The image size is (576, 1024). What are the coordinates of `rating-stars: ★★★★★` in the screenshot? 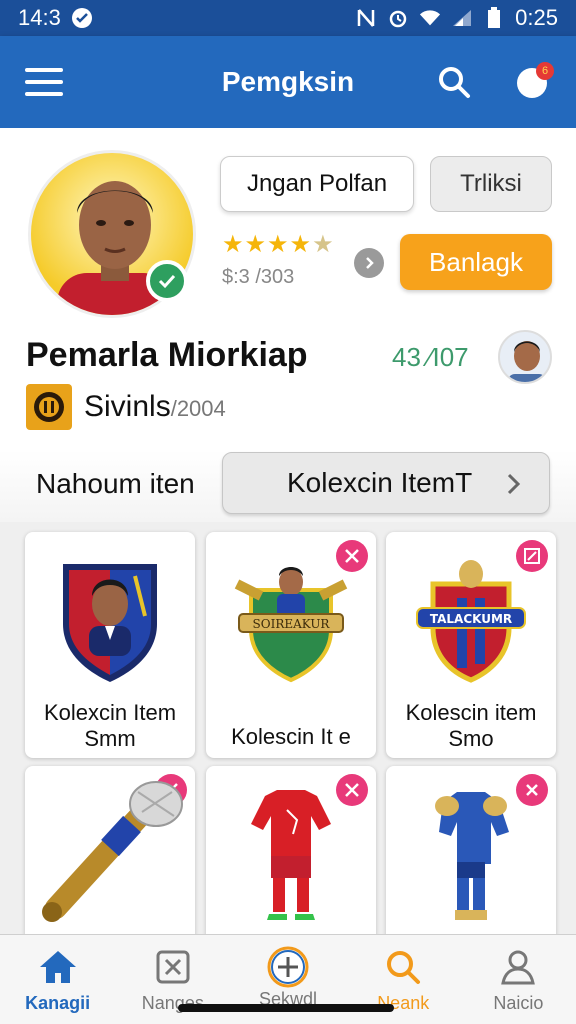 It's located at (278, 244).